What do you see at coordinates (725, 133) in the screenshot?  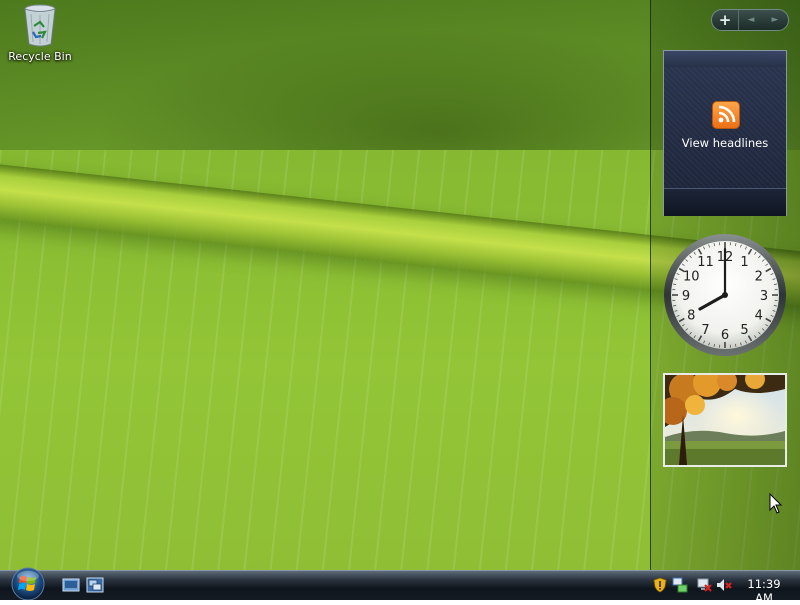 I see `feed-headlines-gadget: View headlines` at bounding box center [725, 133].